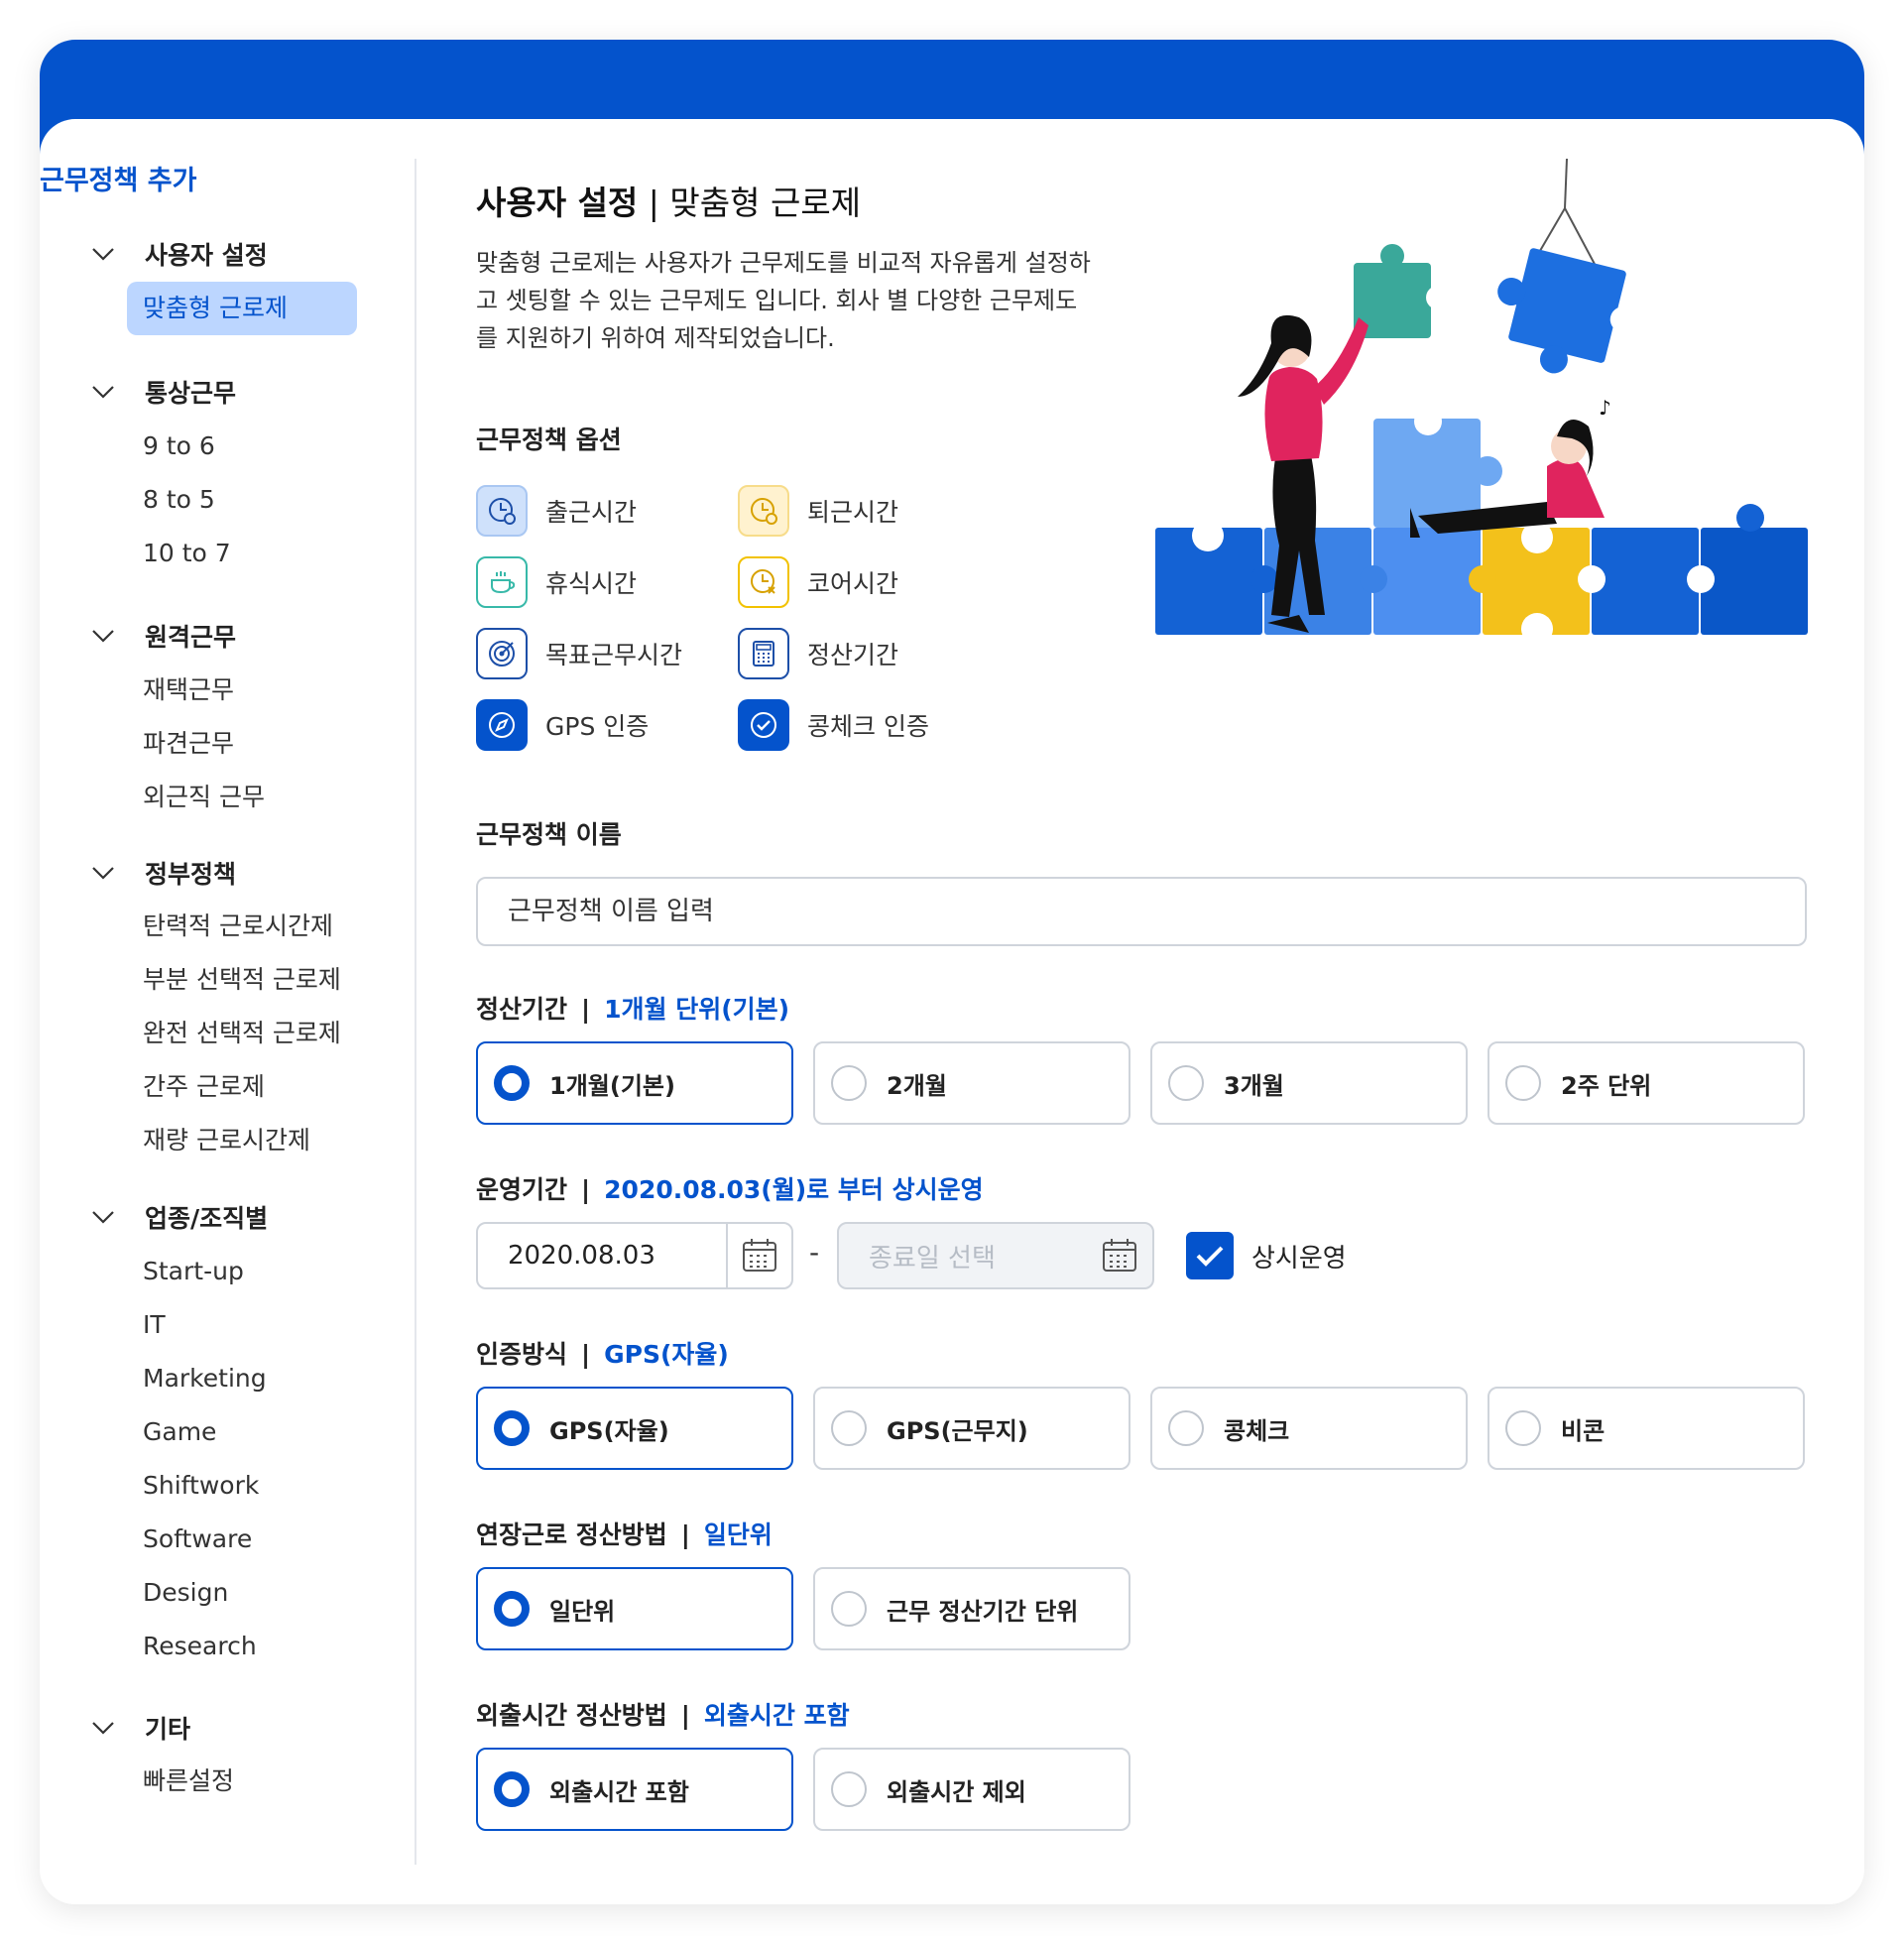  Describe the element at coordinates (794, 1189) in the screenshot. I see `operation-value: 2020.08.03(월)로 부터 상시운영` at that location.